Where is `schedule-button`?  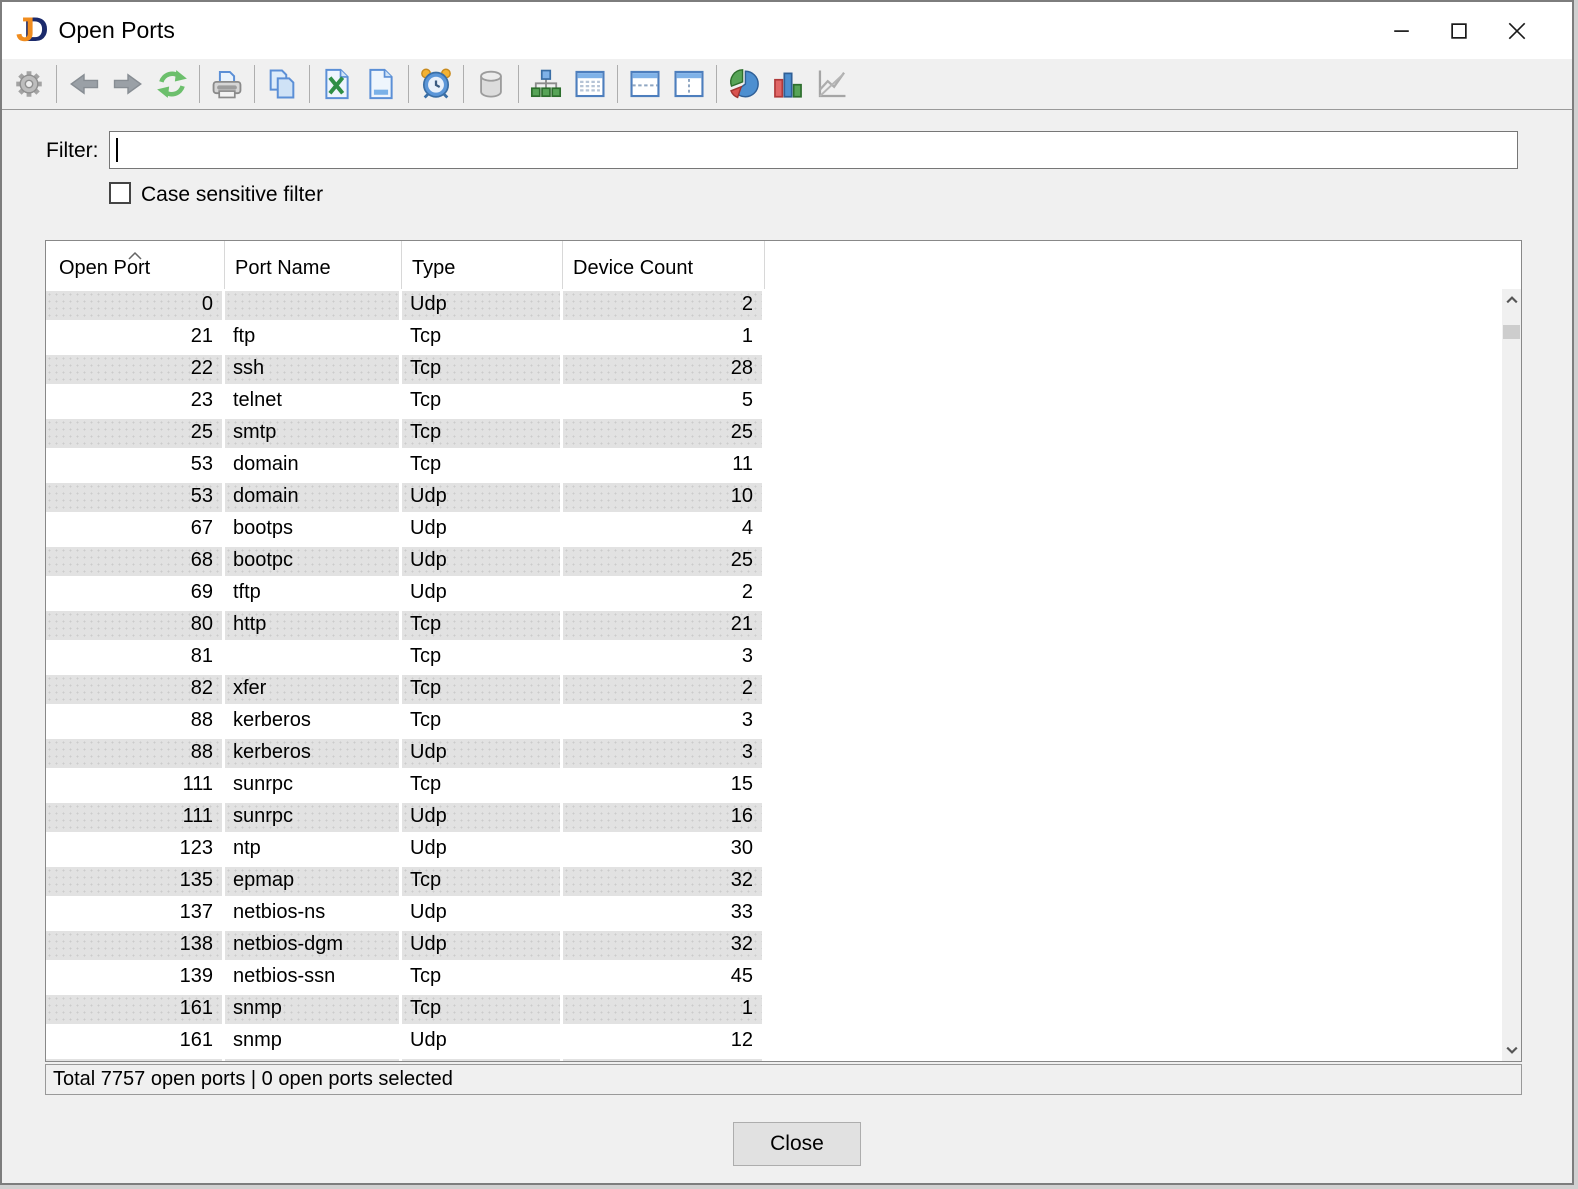 schedule-button is located at coordinates (436, 84).